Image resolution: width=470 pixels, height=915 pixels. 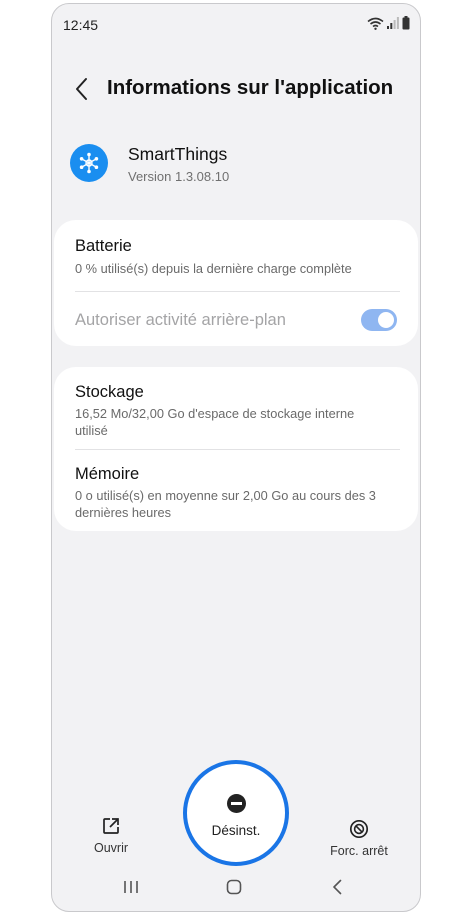 What do you see at coordinates (83, 89) in the screenshot?
I see `back-arrow-icon` at bounding box center [83, 89].